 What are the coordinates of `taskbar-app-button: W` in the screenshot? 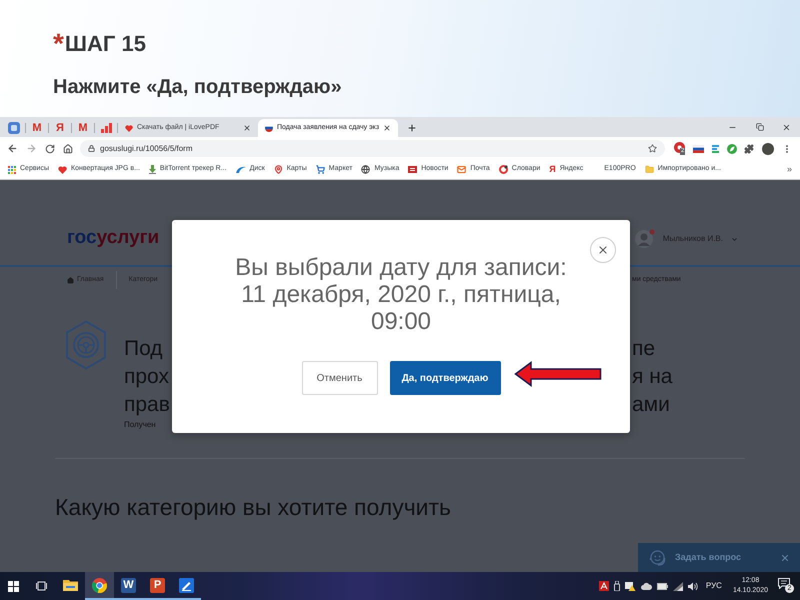 It's located at (128, 586).